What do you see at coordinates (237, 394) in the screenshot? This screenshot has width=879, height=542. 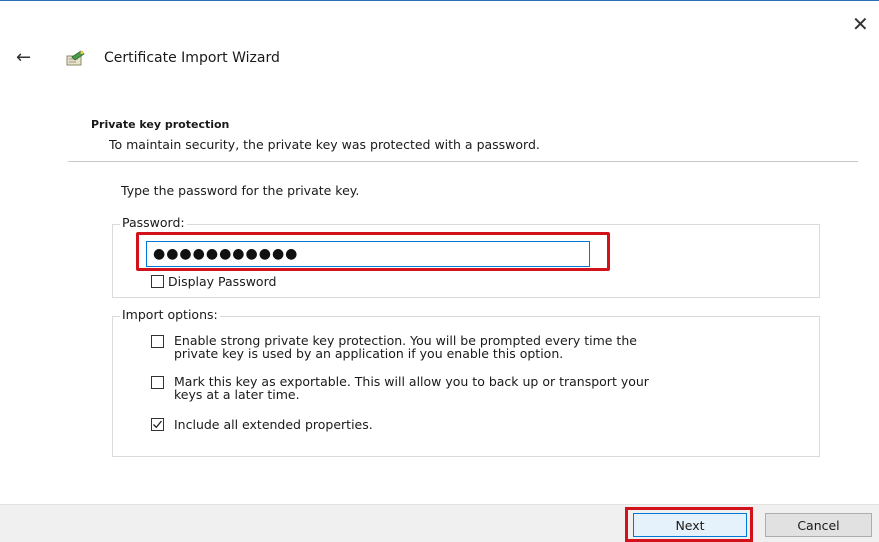 I see `exportable-label-line2: keys at a later time.` at bounding box center [237, 394].